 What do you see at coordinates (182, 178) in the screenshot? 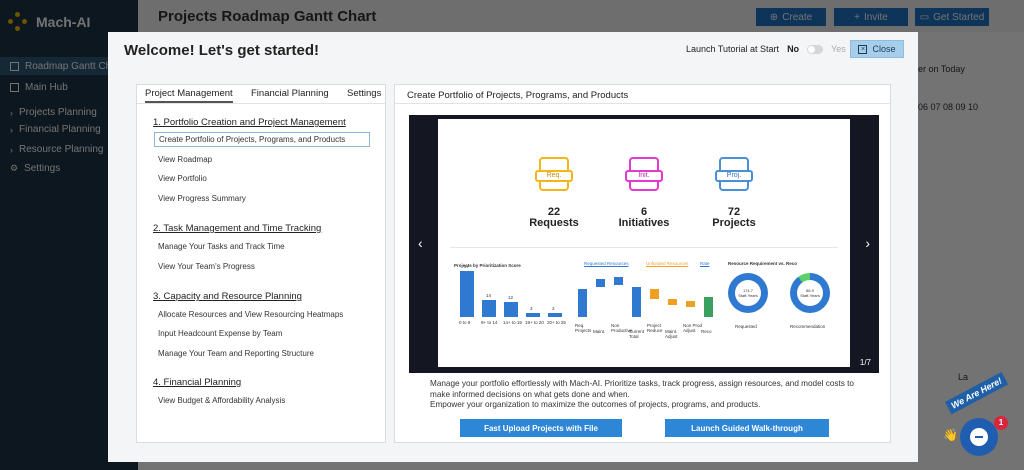
I see `guide-link-view-portfolio: View Portfolio` at bounding box center [182, 178].